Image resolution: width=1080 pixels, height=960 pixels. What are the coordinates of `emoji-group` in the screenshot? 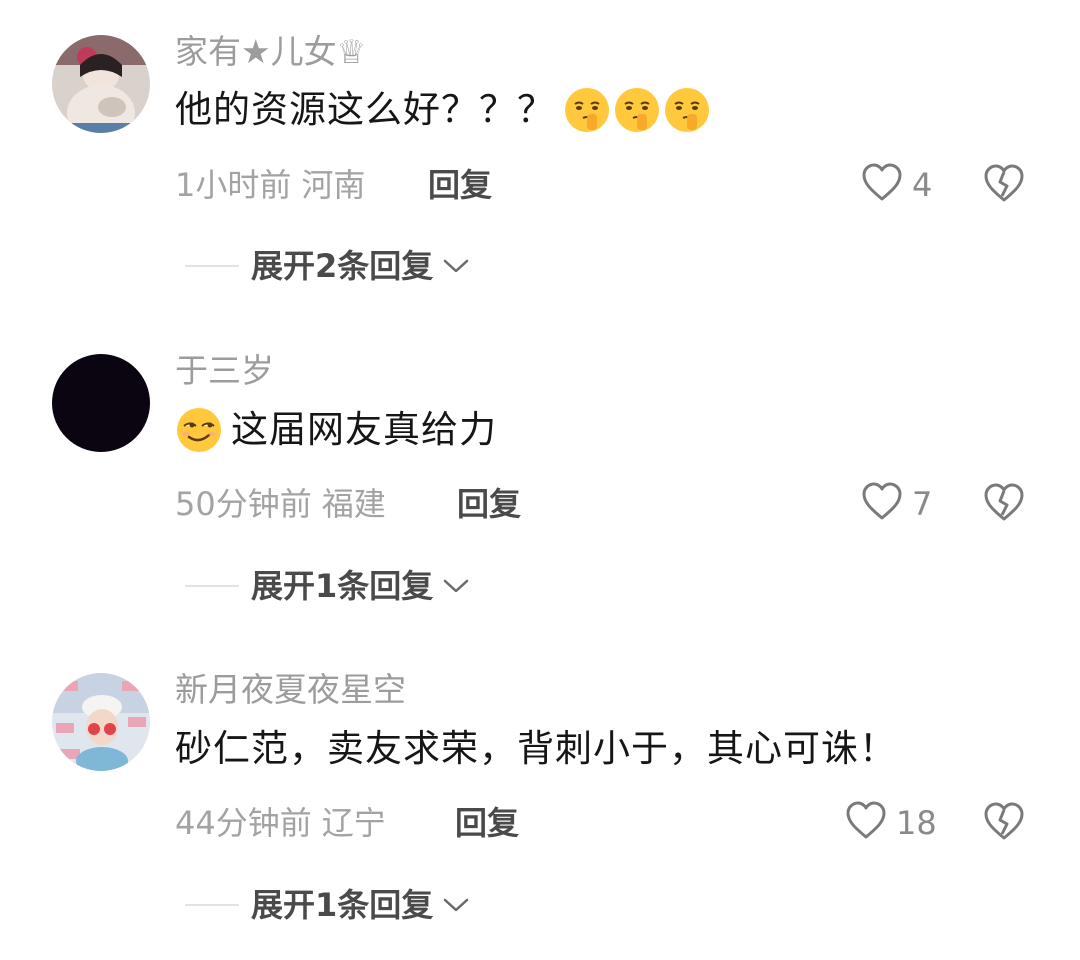 It's located at (637, 110).